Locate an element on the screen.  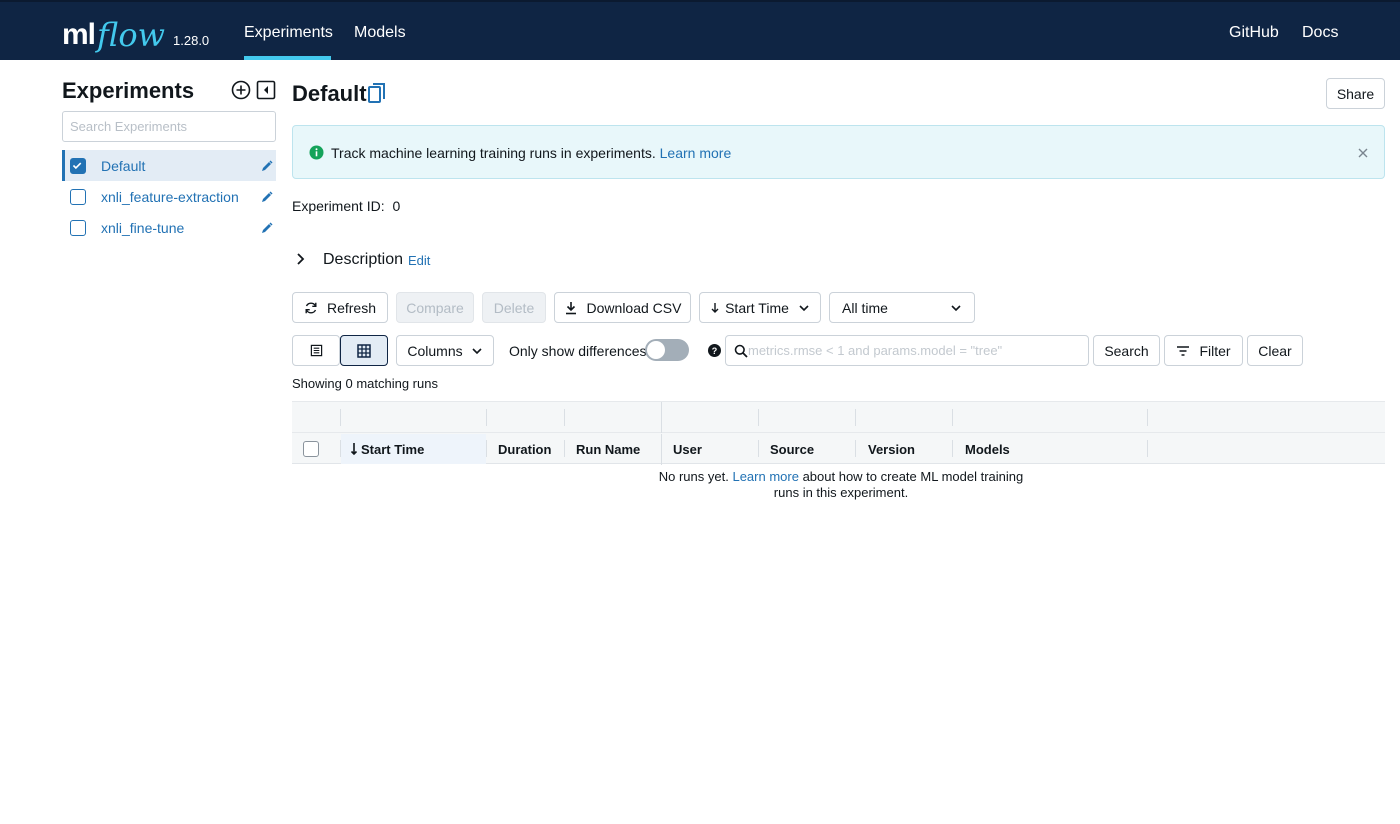
filter-button: Filter is located at coordinates (1203, 350).